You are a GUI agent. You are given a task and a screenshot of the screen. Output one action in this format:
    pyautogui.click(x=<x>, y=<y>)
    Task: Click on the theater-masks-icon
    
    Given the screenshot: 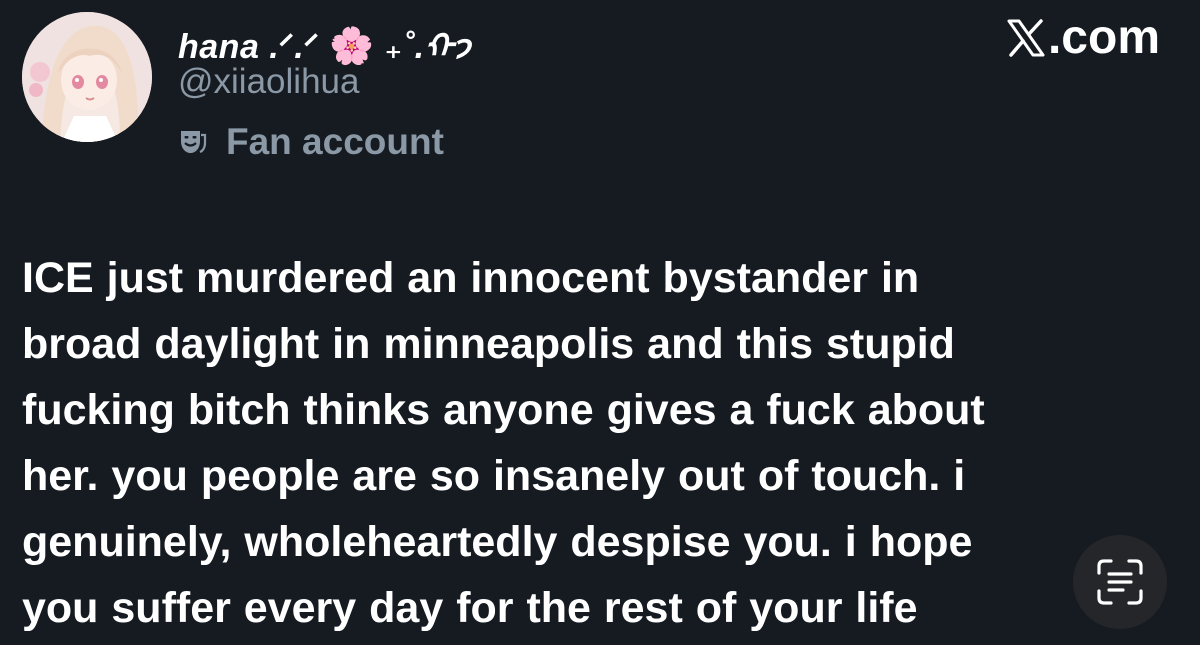 What is the action you would take?
    pyautogui.click(x=194, y=142)
    